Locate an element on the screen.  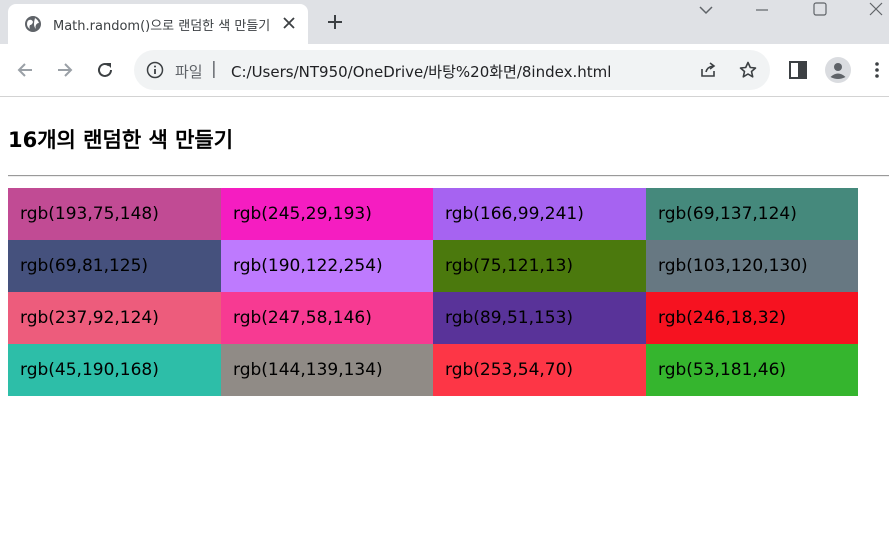
page-title: 16개의 랜덤한 색 만들기 is located at coordinates (121, 140).